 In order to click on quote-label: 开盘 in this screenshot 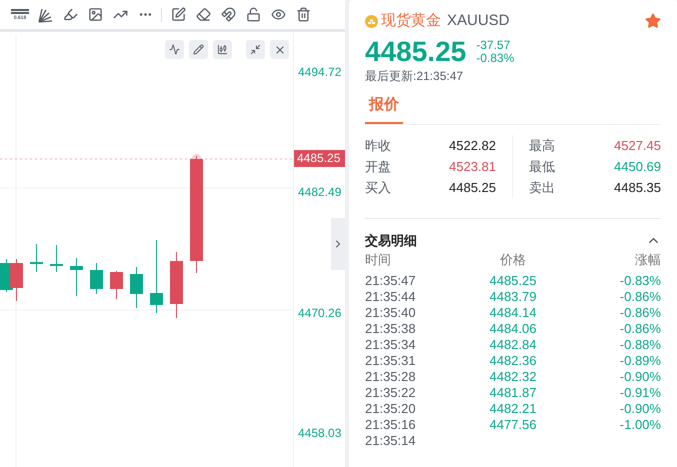, I will do `click(378, 167)`.